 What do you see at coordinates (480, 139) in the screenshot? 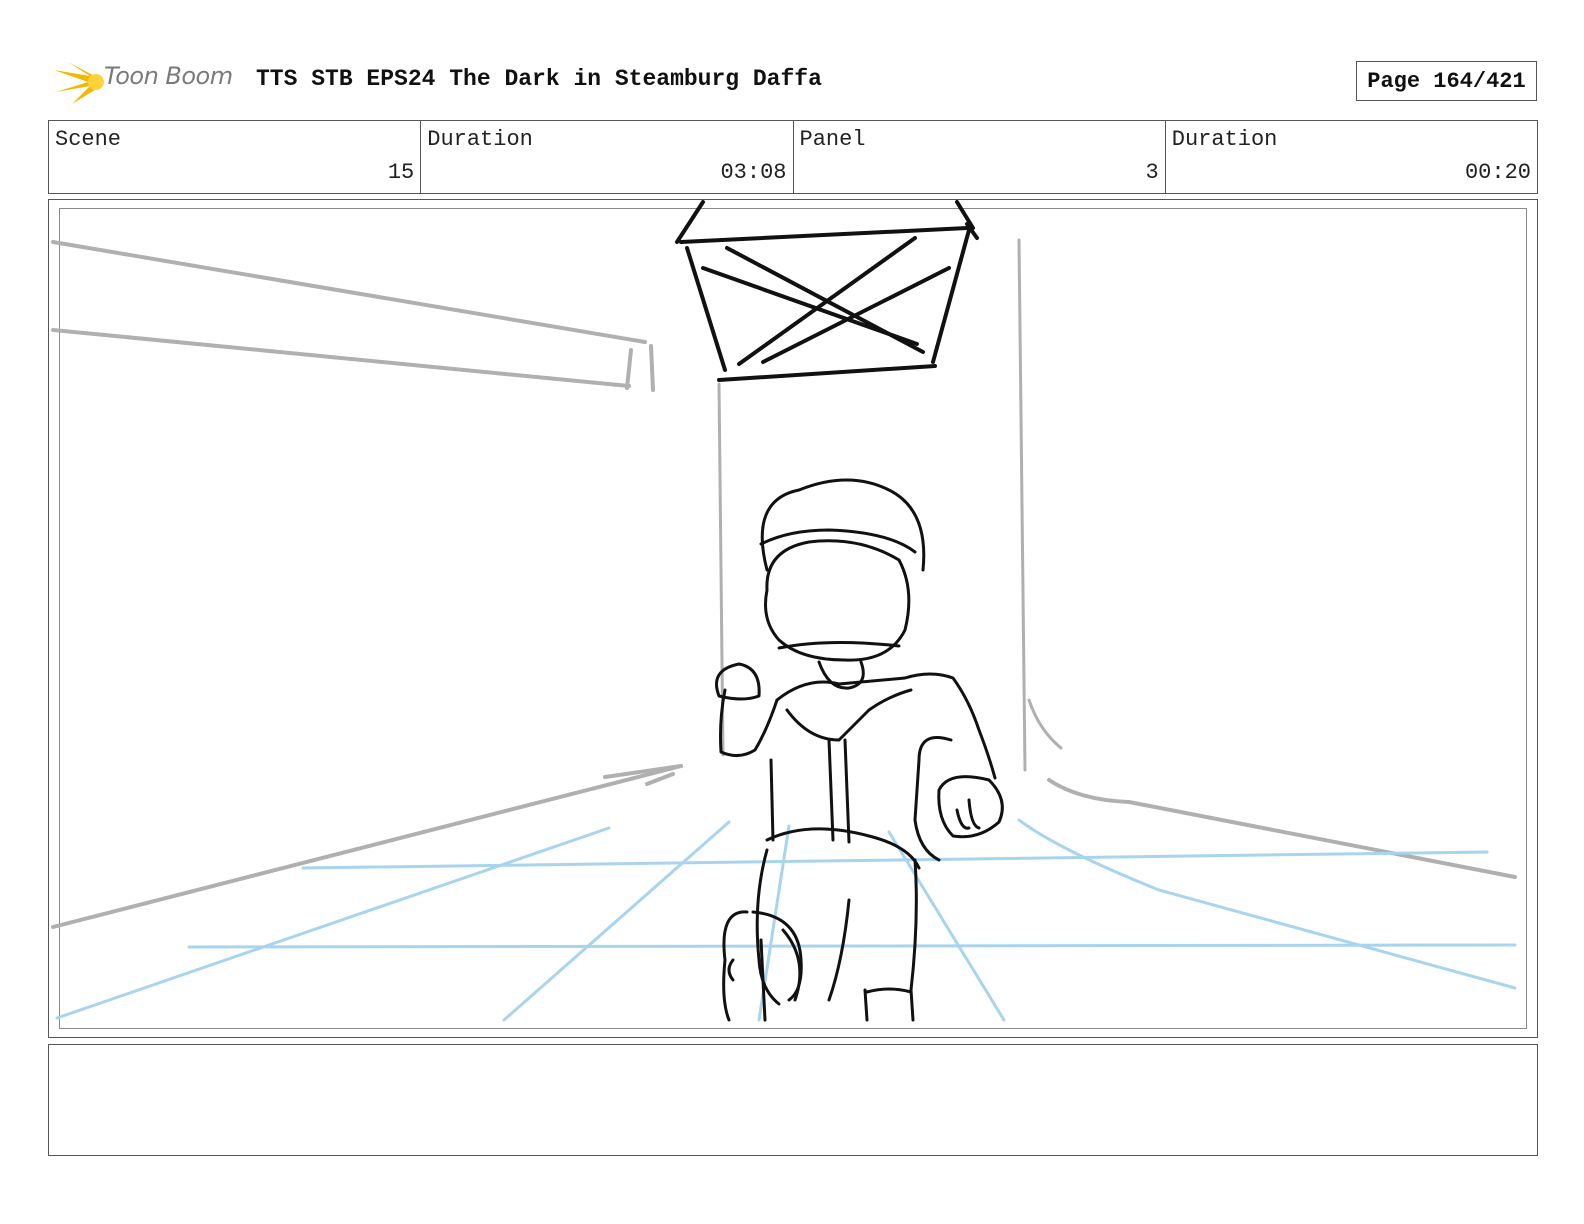
I see `scene-duration-label: Duration` at bounding box center [480, 139].